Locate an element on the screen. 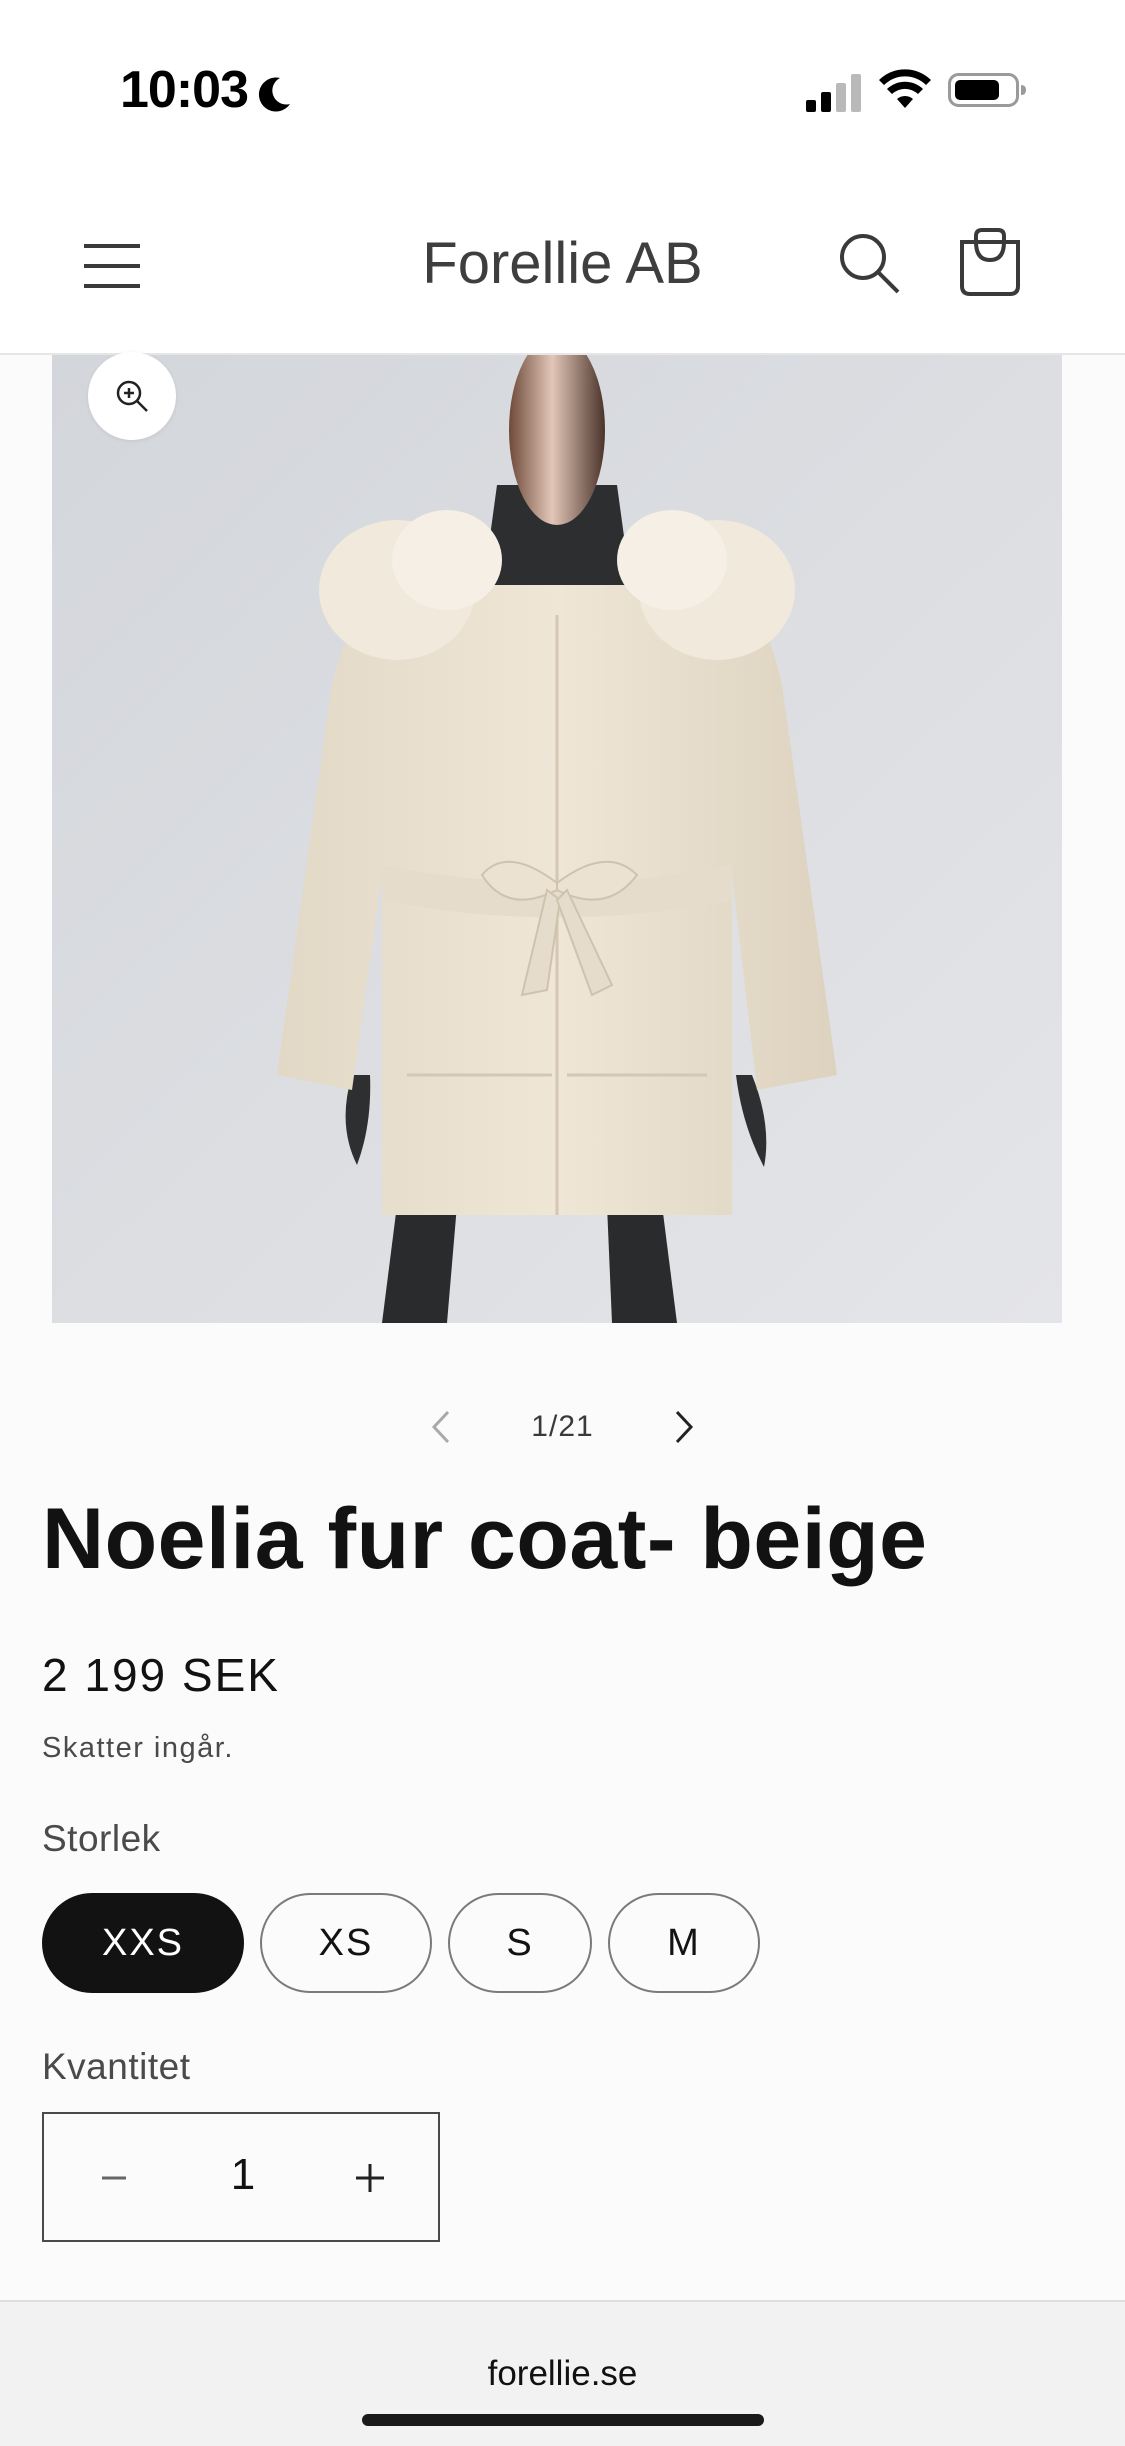 This screenshot has width=1125, height=2446. battery-icon is located at coordinates (987, 90).